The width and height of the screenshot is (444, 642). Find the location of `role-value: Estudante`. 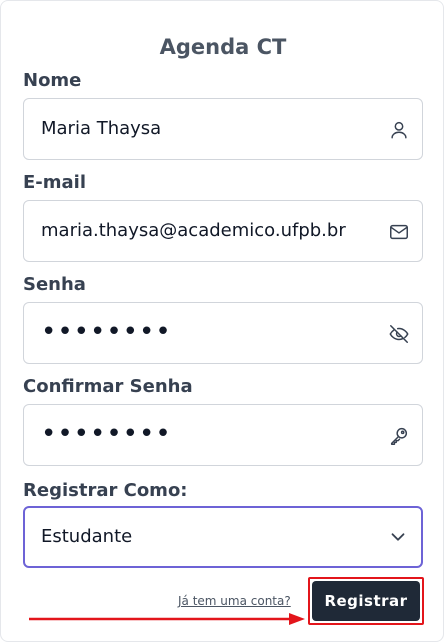

role-value: Estudante is located at coordinates (87, 536).